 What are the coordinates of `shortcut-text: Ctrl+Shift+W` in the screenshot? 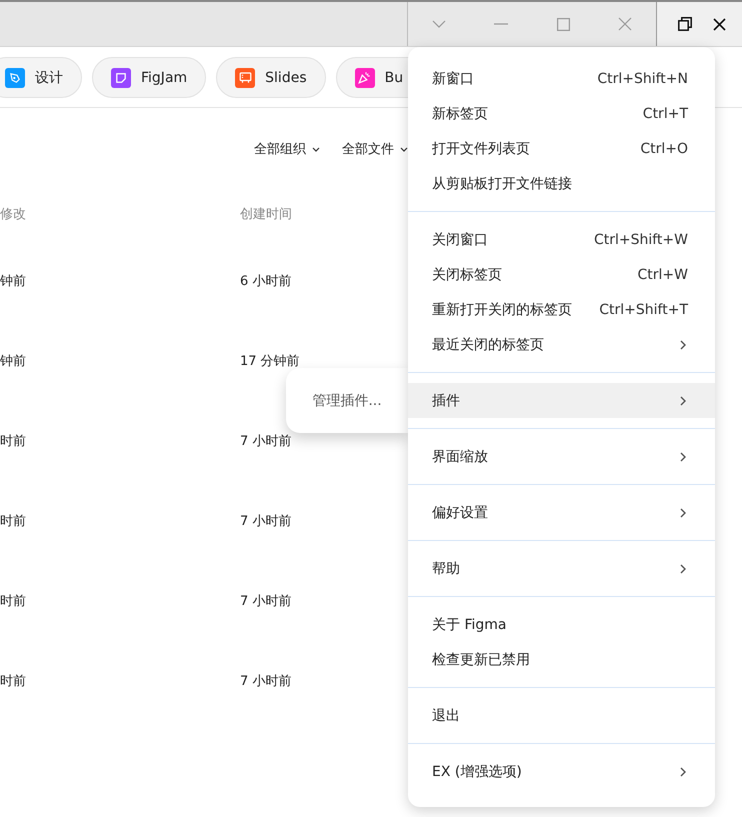 It's located at (641, 240).